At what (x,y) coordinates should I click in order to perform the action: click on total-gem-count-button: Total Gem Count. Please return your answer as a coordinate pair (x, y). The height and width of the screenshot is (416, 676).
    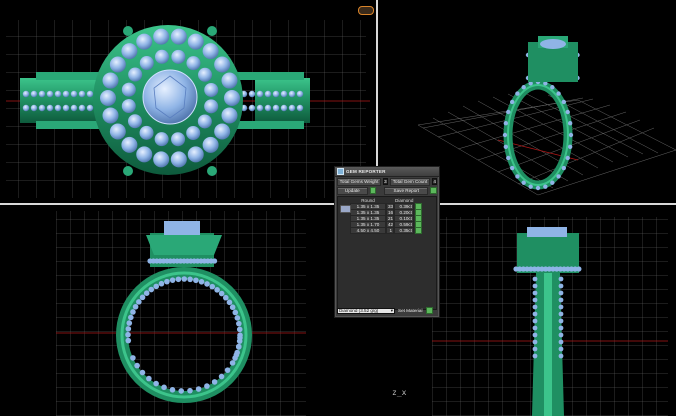
    Looking at the image, I should click on (410, 181).